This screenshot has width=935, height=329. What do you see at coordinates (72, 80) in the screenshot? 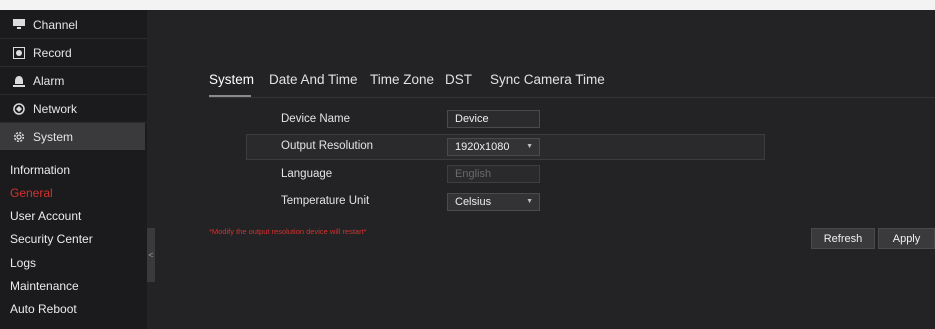
I see `sidebar-item-alarm: Alarm` at bounding box center [72, 80].